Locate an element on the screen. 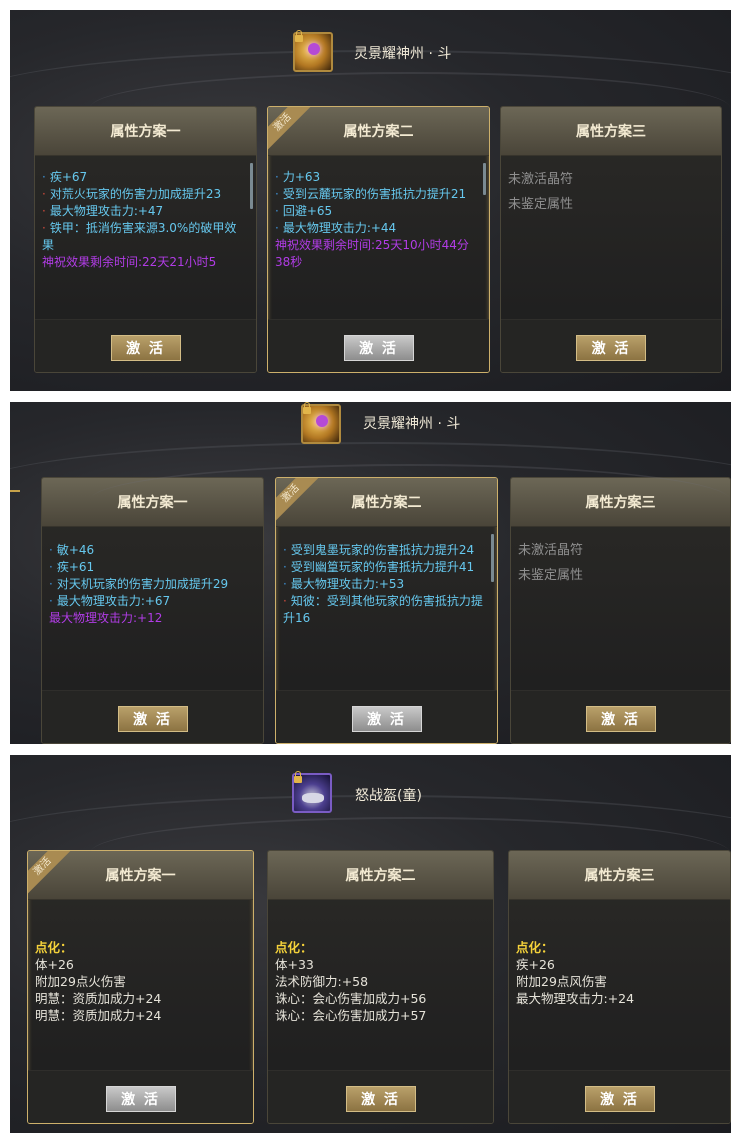 The image size is (742, 1146). panel-header: 怒战盔(童) is located at coordinates (370, 795).